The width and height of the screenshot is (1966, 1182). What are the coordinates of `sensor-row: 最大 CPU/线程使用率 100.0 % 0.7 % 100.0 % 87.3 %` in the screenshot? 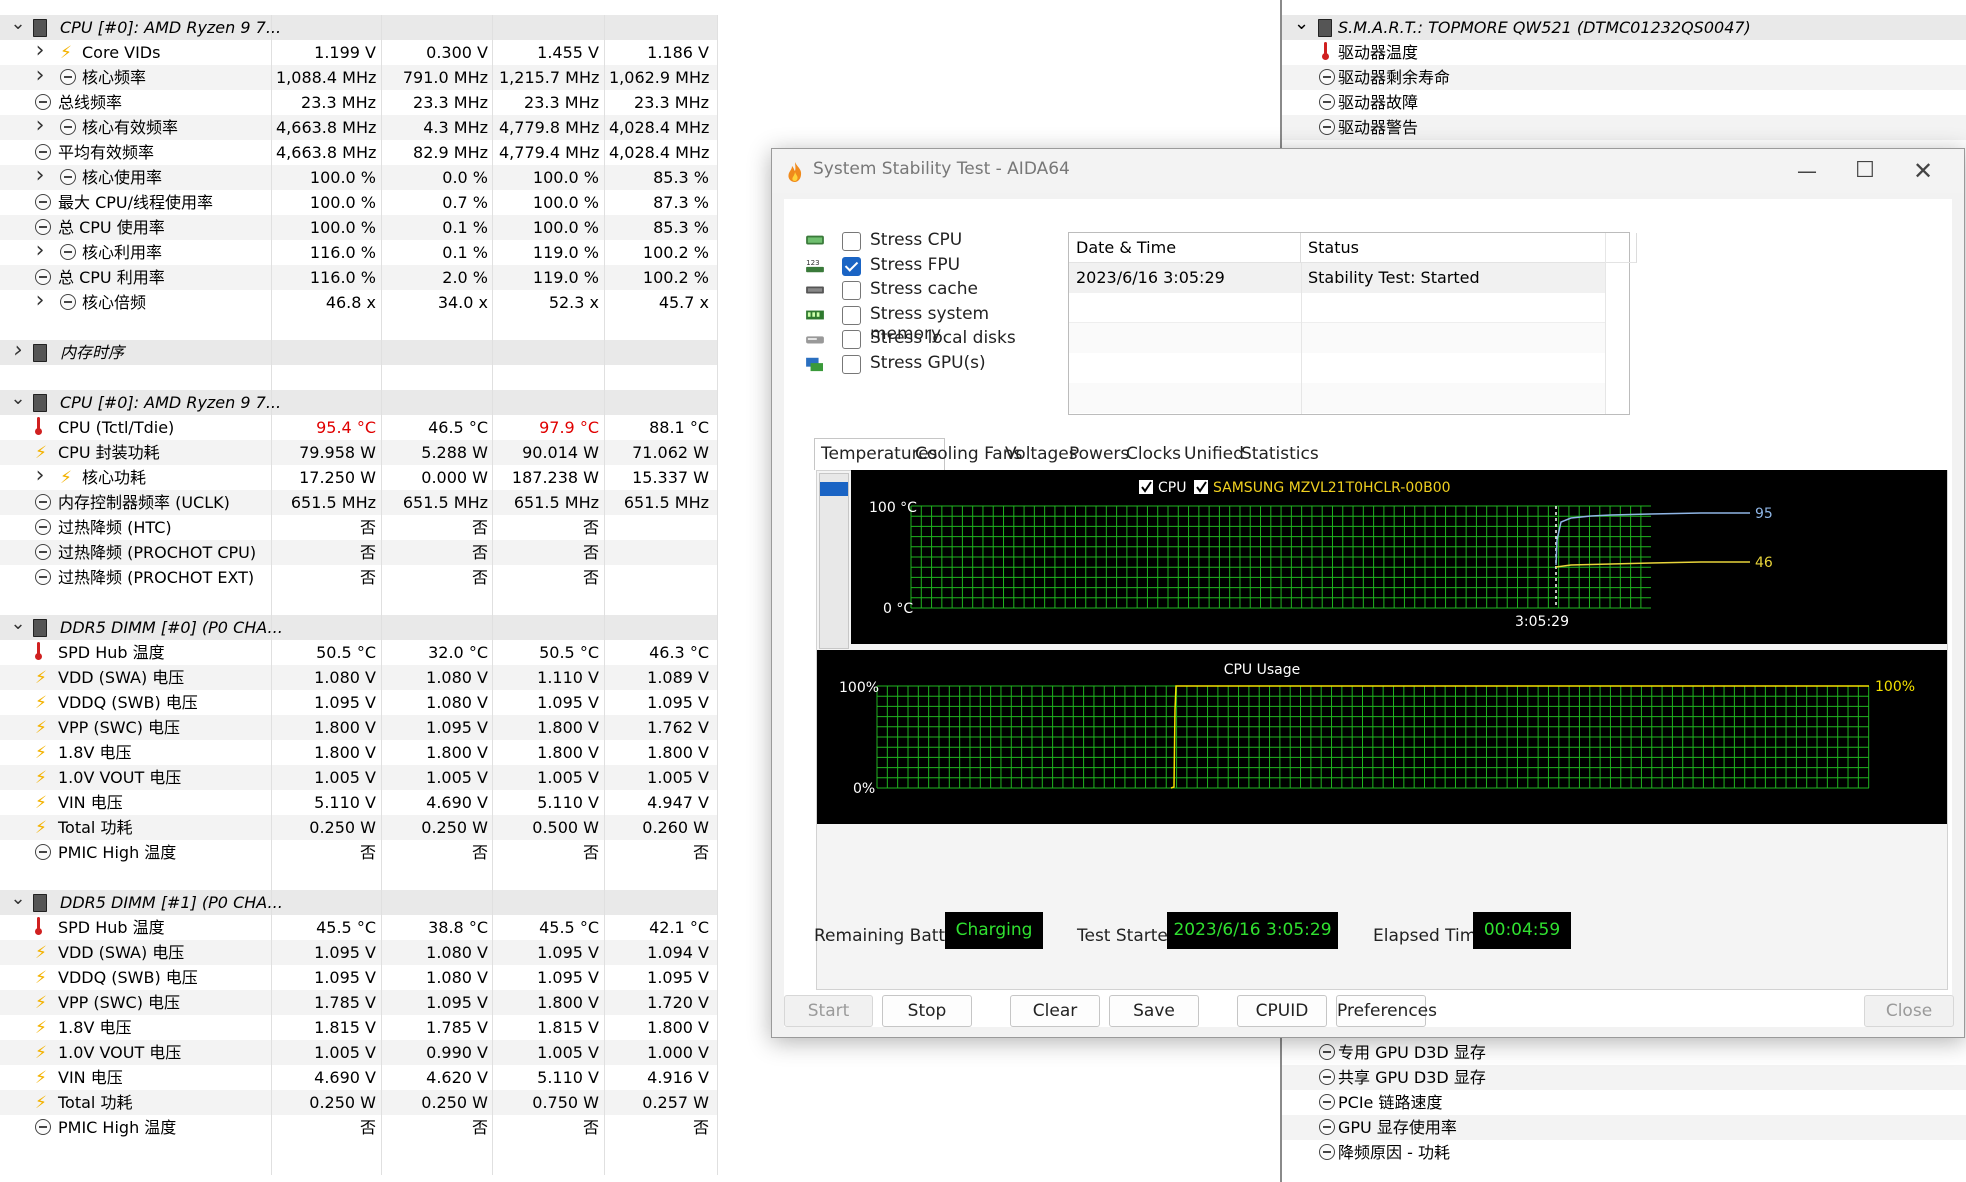 It's located at (358, 202).